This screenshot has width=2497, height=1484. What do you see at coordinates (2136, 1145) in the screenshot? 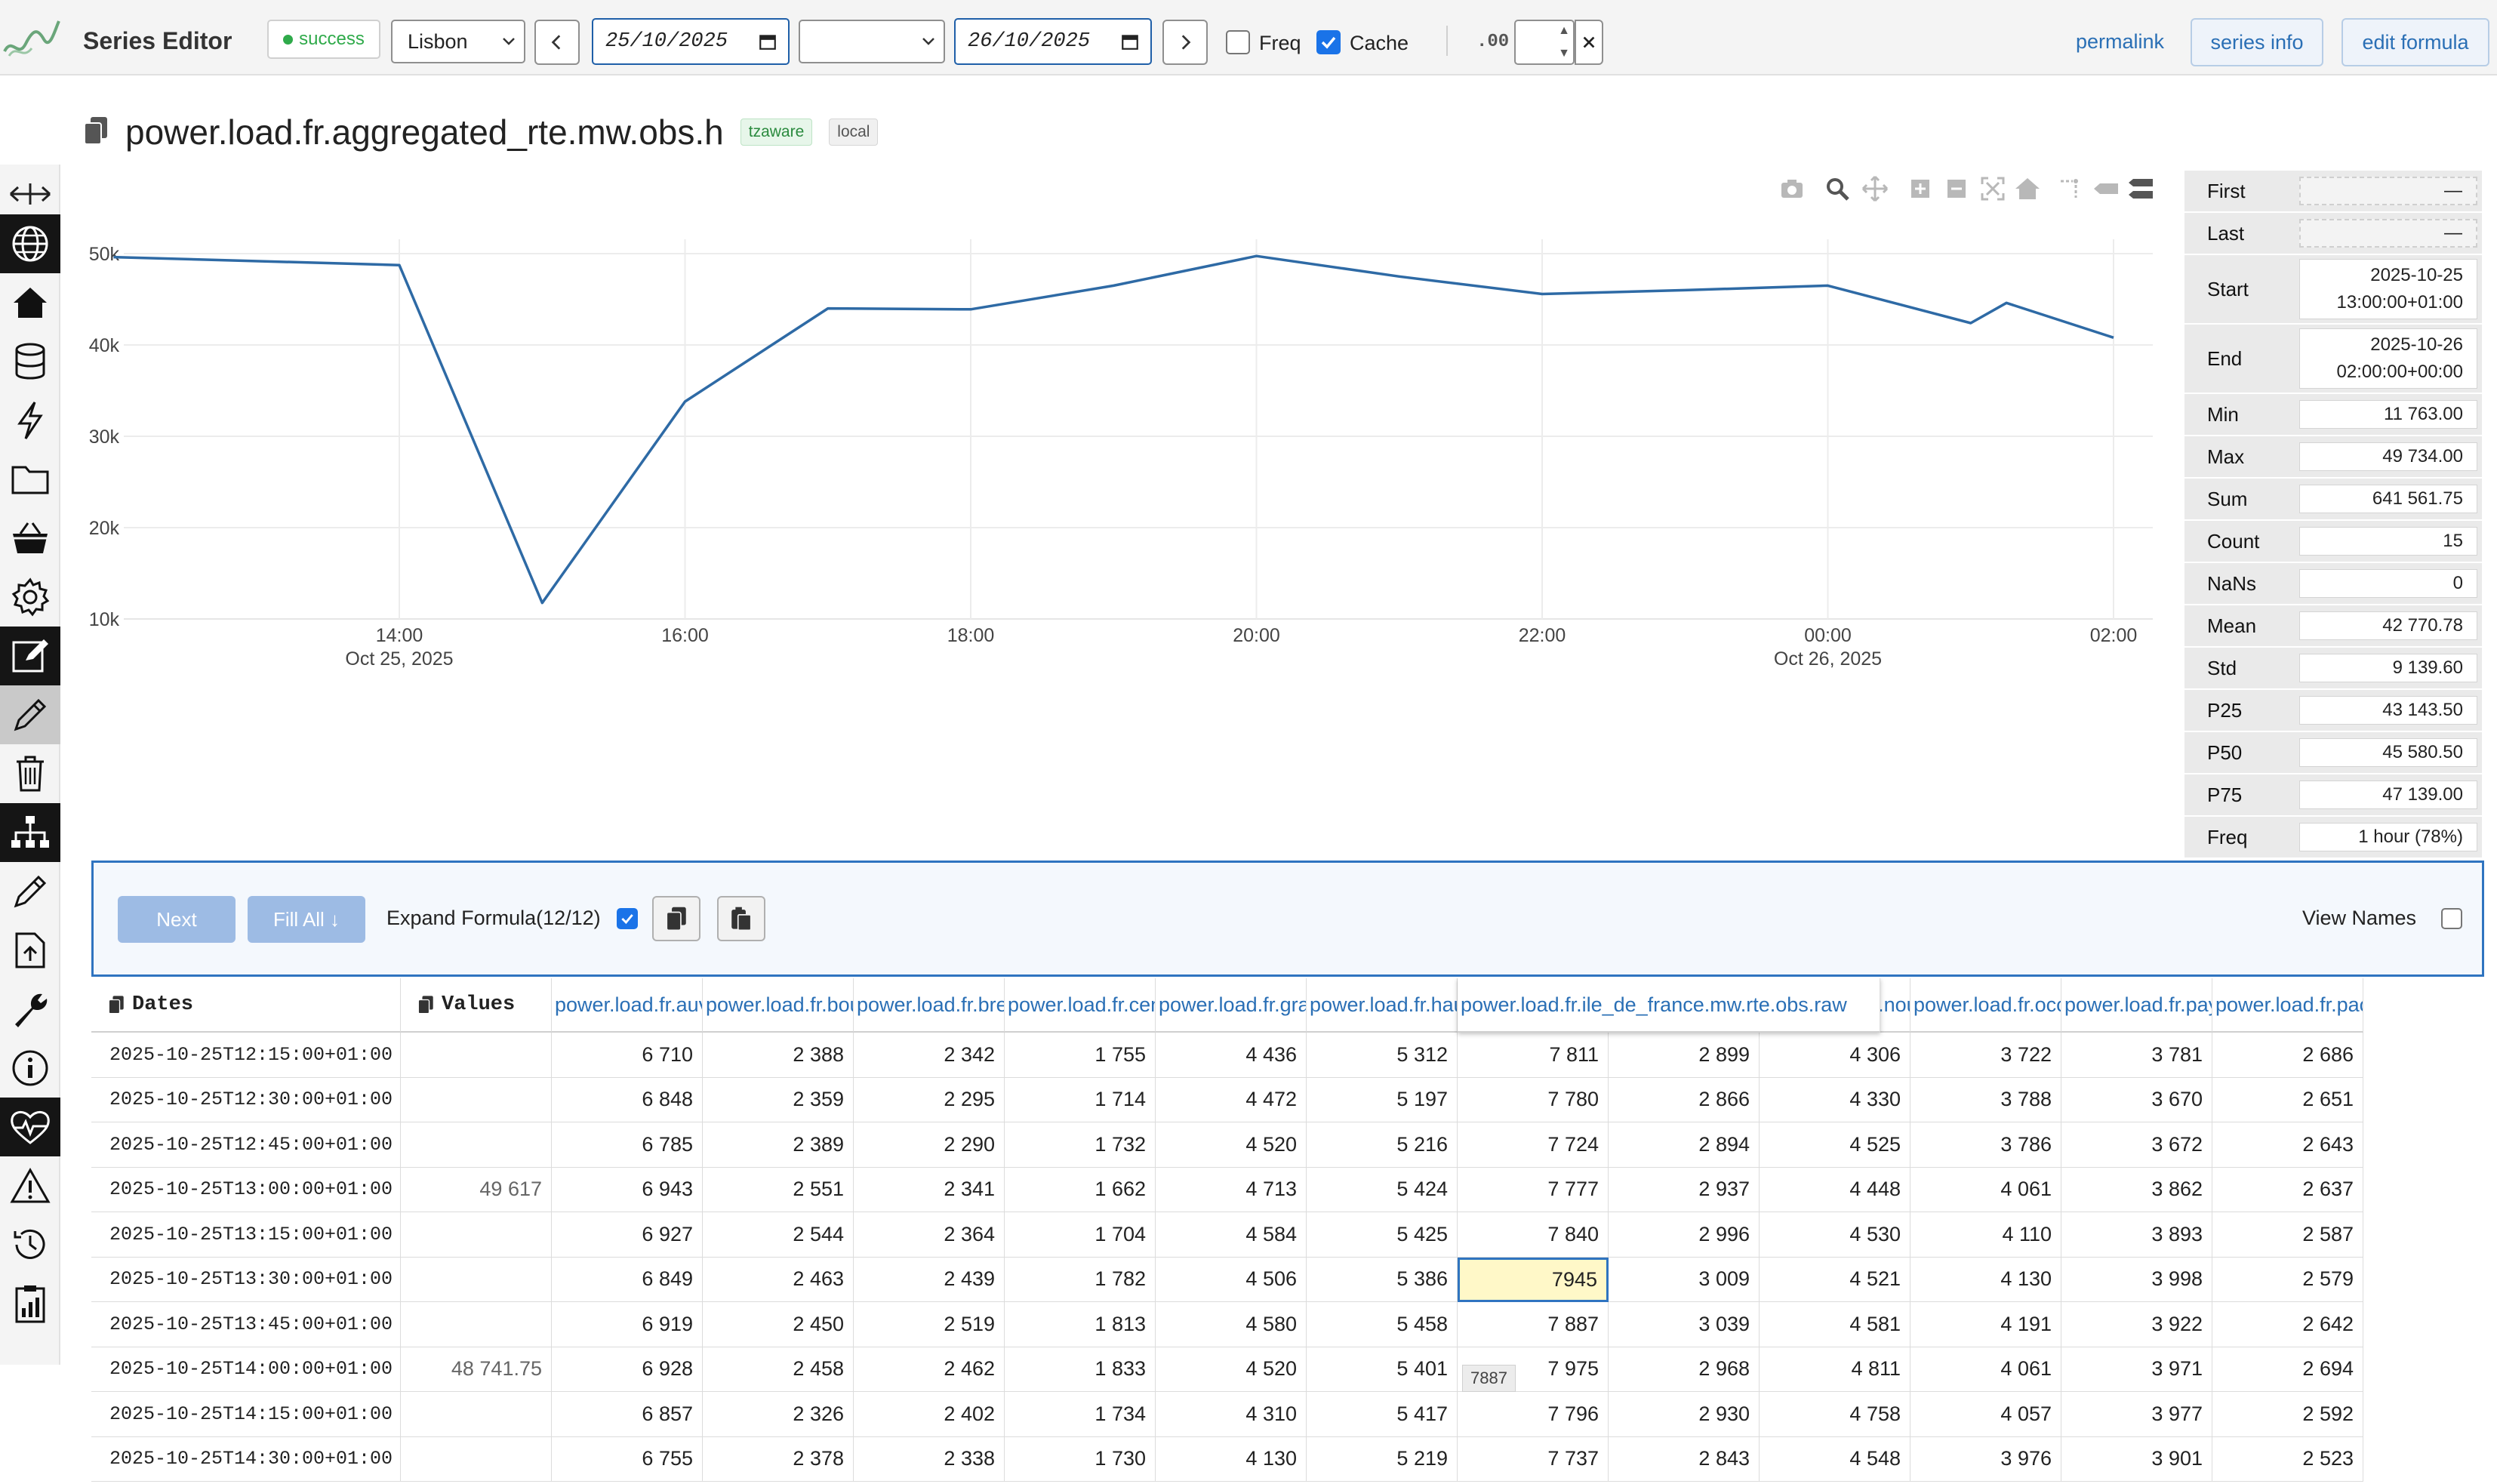
I see `data-cell: 3 672` at bounding box center [2136, 1145].